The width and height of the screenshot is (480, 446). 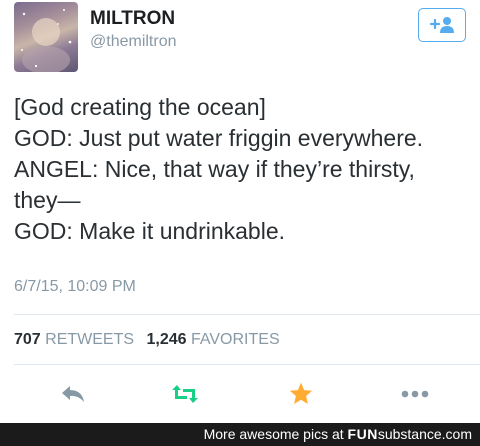 I want to click on follow-button, so click(x=442, y=25).